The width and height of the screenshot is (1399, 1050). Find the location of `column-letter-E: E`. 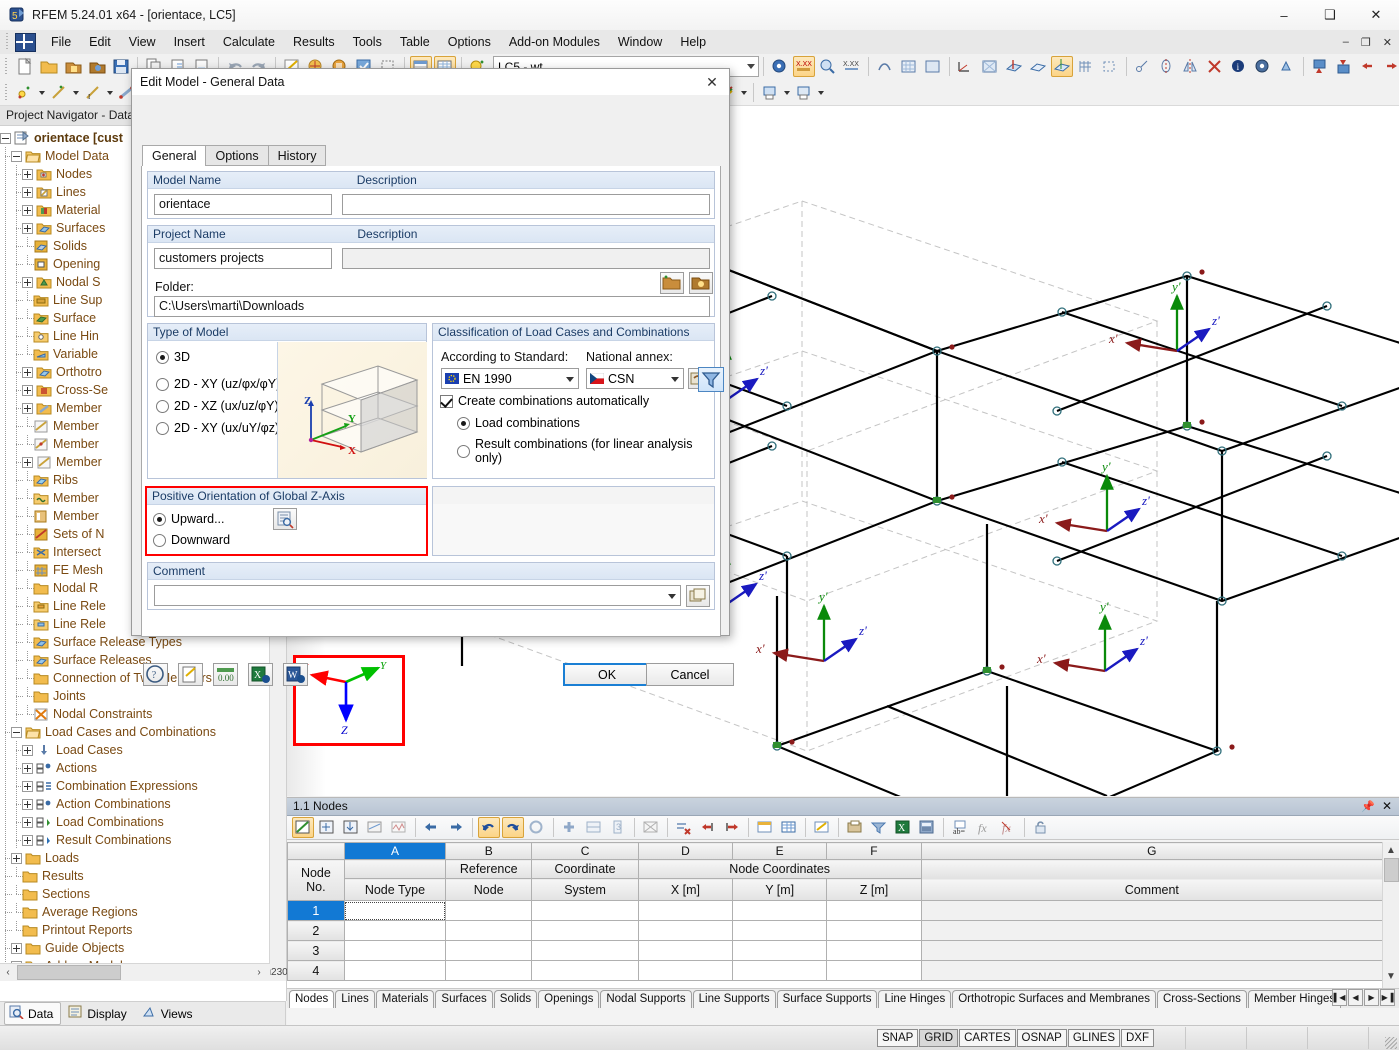

column-letter-E: E is located at coordinates (780, 851).